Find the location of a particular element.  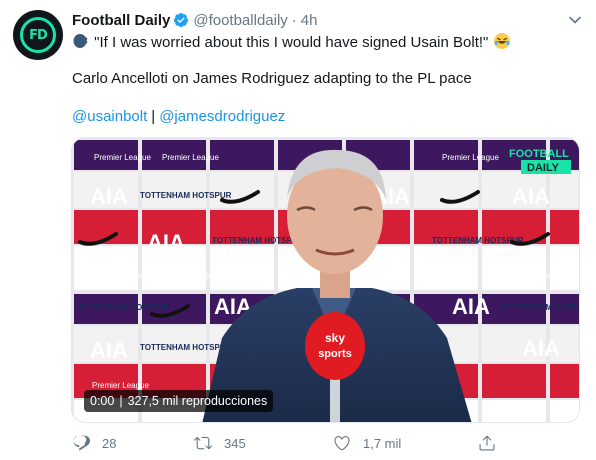

tweet-mentions: @usainbolt | @jamesdrodriguez is located at coordinates (178, 117).